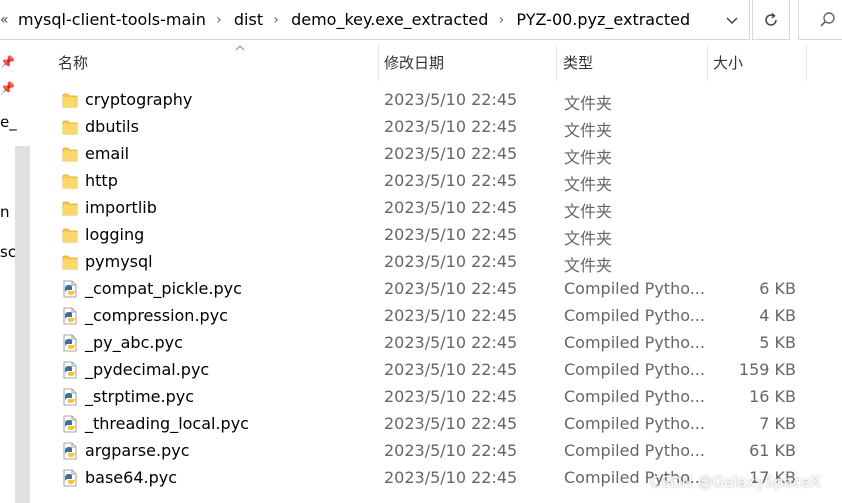 The image size is (842, 503). What do you see at coordinates (8, 252) in the screenshot?
I see `nav-item-fragment: sc` at bounding box center [8, 252].